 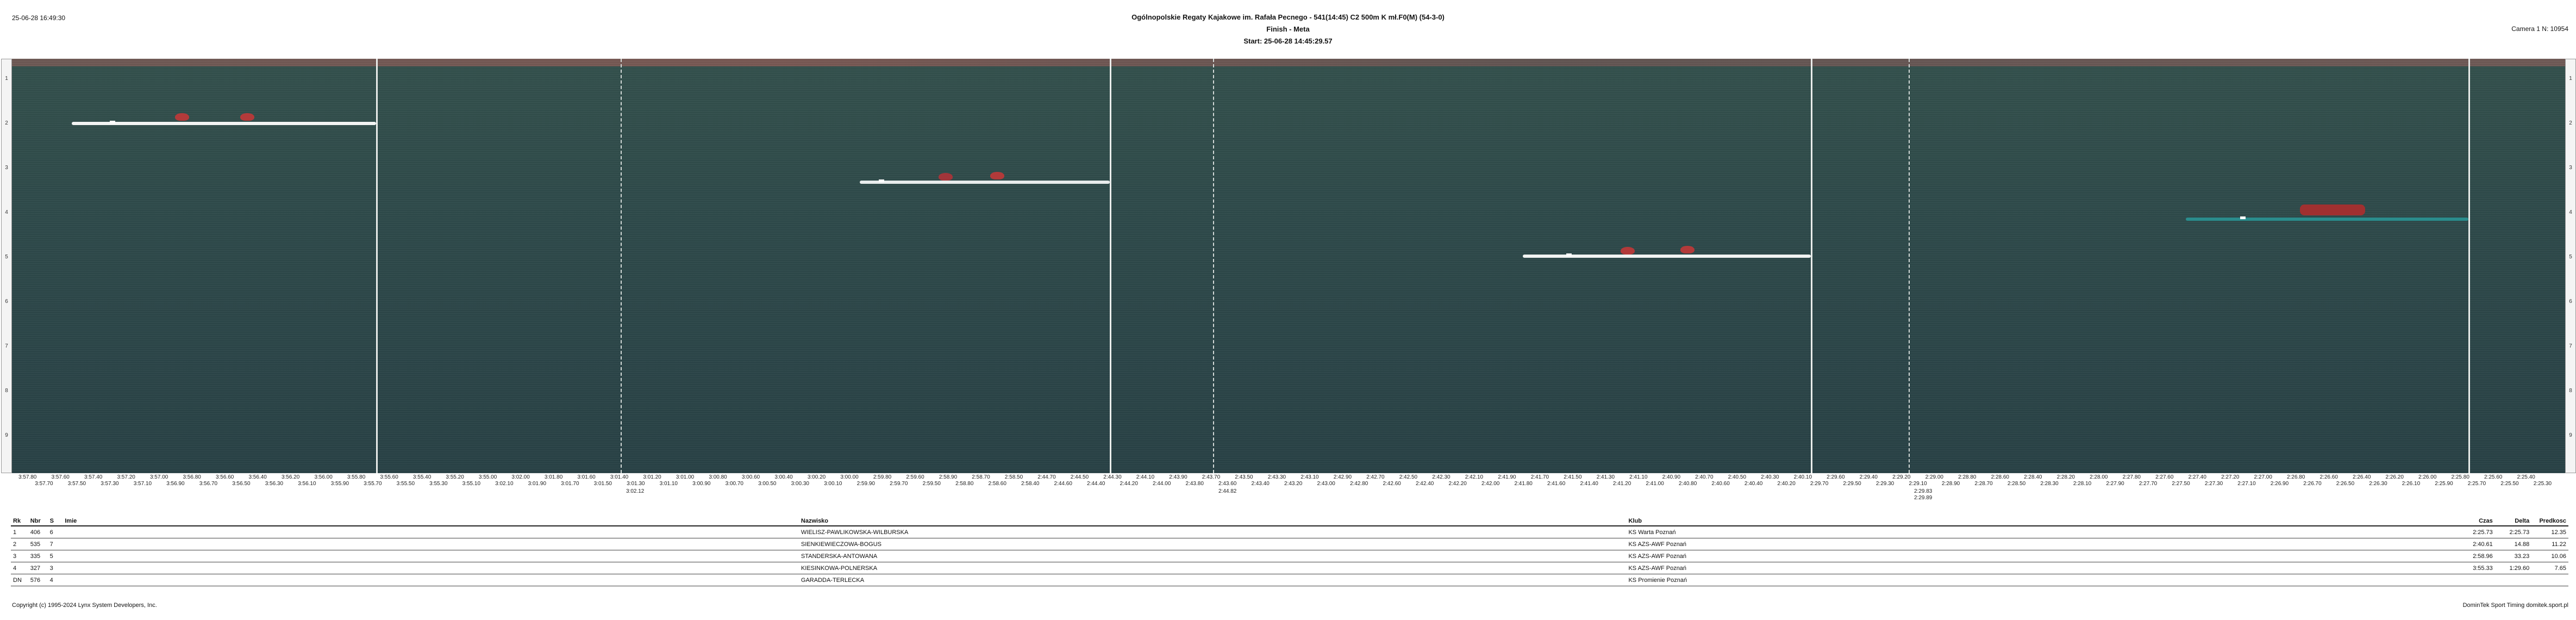 I want to click on time-tick-label: 2:26.20, so click(x=2394, y=477).